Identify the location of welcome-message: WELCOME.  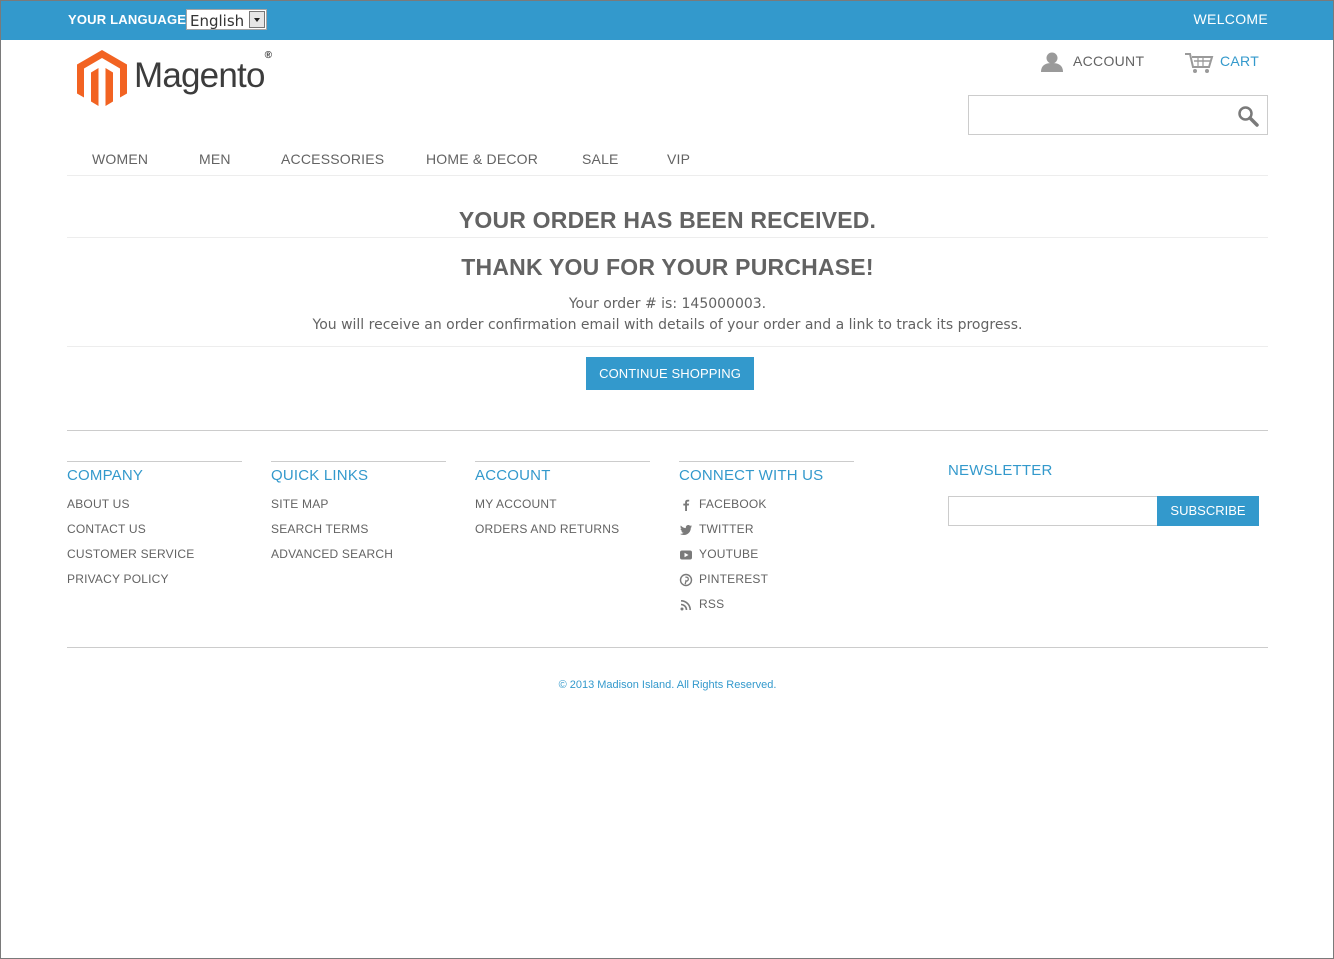
(1230, 19).